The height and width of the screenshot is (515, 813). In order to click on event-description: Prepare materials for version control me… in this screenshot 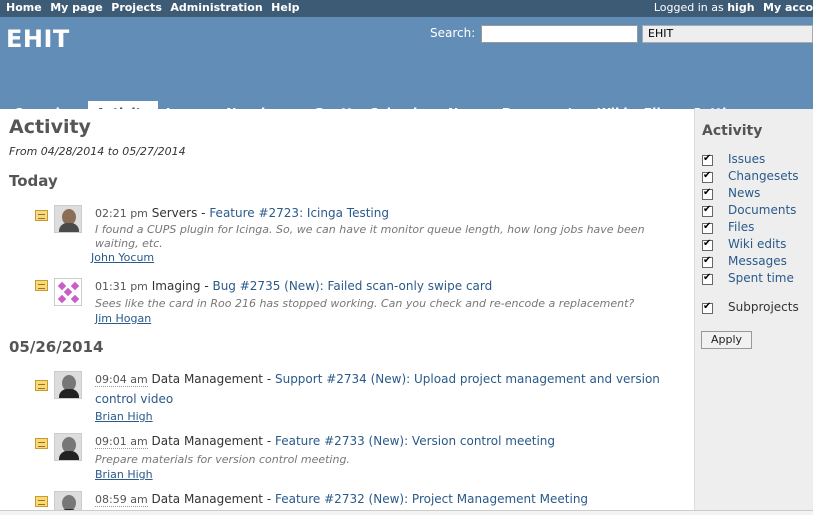, I will do `click(222, 459)`.